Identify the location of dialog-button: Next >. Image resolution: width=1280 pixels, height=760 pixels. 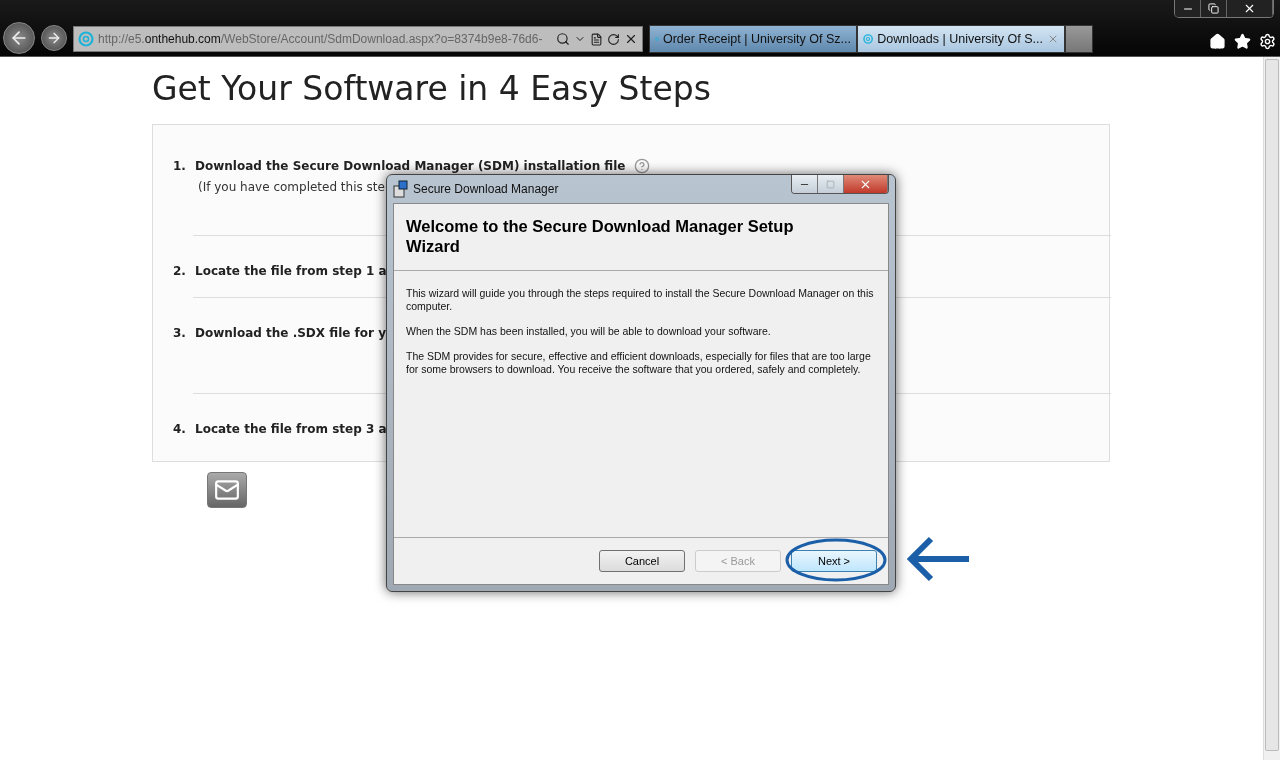
(834, 561).